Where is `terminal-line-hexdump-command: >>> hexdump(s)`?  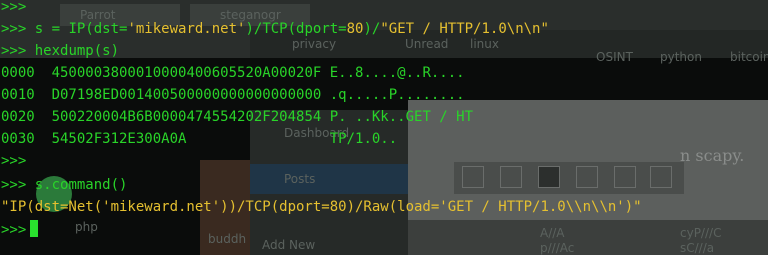
terminal-line-hexdump-command: >>> hexdump(s) is located at coordinates (60, 51).